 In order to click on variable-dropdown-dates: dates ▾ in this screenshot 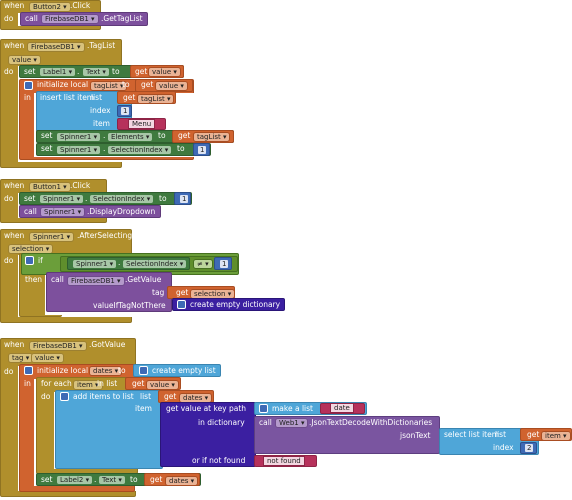, I will do `click(182, 481)`.